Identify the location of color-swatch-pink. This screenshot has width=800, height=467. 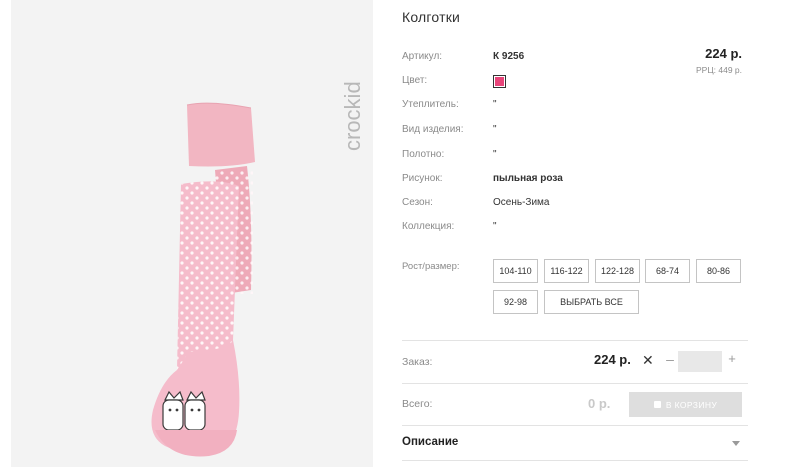
(499, 81).